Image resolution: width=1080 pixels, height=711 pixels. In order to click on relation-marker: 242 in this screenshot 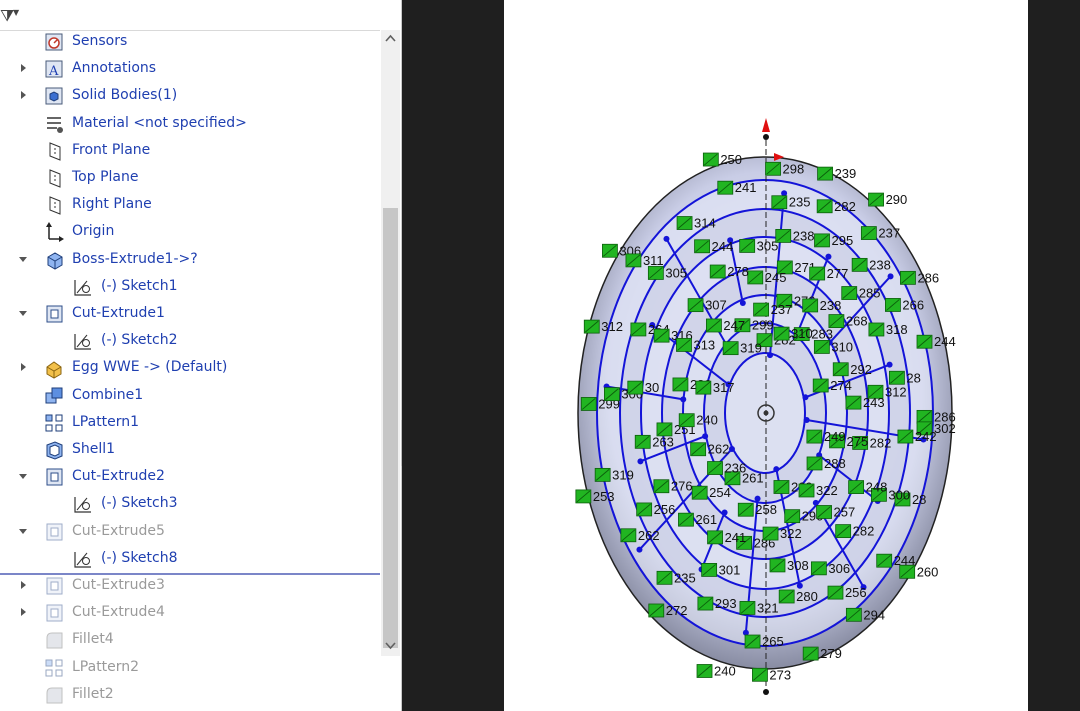, I will do `click(917, 436)`.